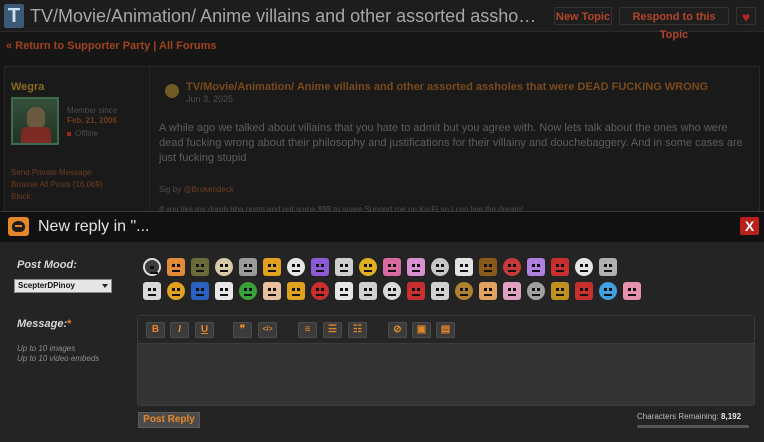 This screenshot has width=764, height=442. What do you see at coordinates (392, 291) in the screenshot?
I see `mood-emoticon-31-icon` at bounding box center [392, 291].